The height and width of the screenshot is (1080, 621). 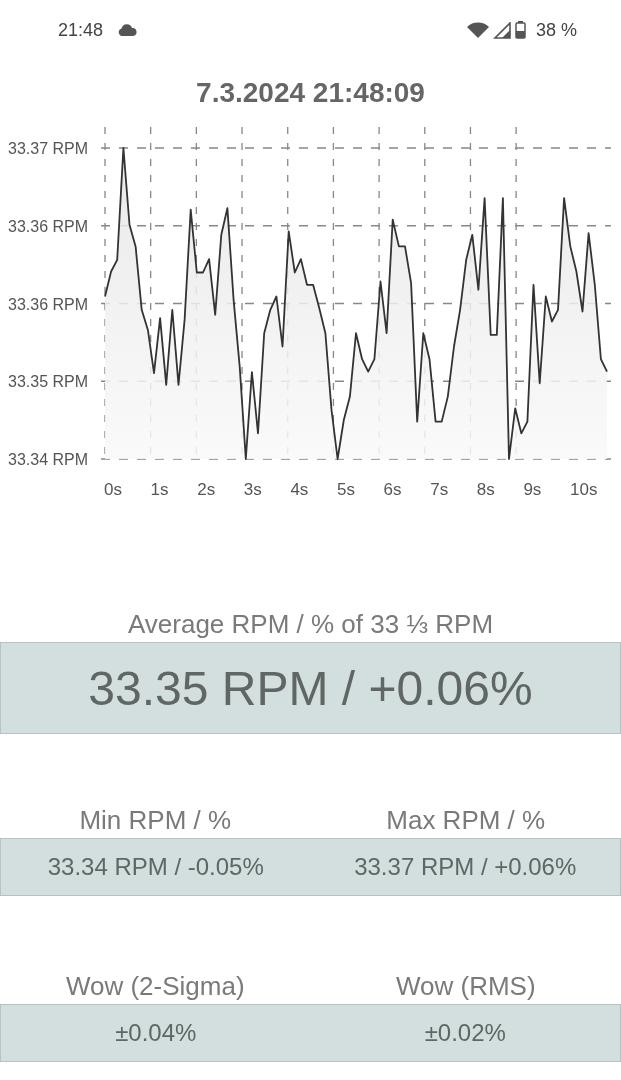 What do you see at coordinates (155, 986) in the screenshot?
I see `stat-label: Wow (2-Sigma)` at bounding box center [155, 986].